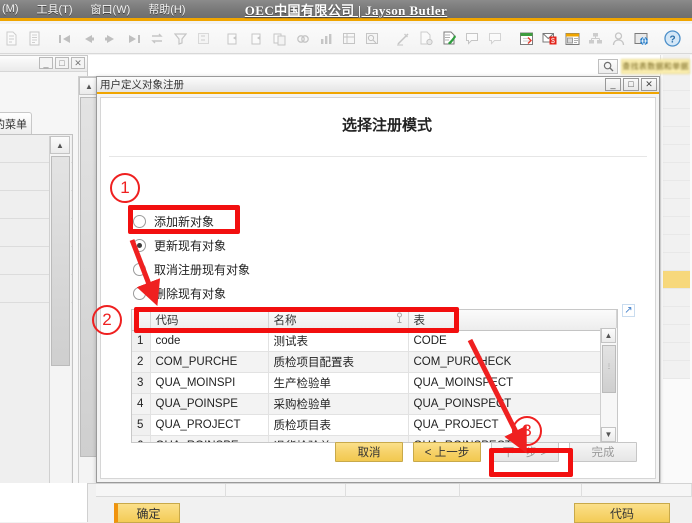  I want to click on background-list-scrollbar: ▲, so click(60, 328).